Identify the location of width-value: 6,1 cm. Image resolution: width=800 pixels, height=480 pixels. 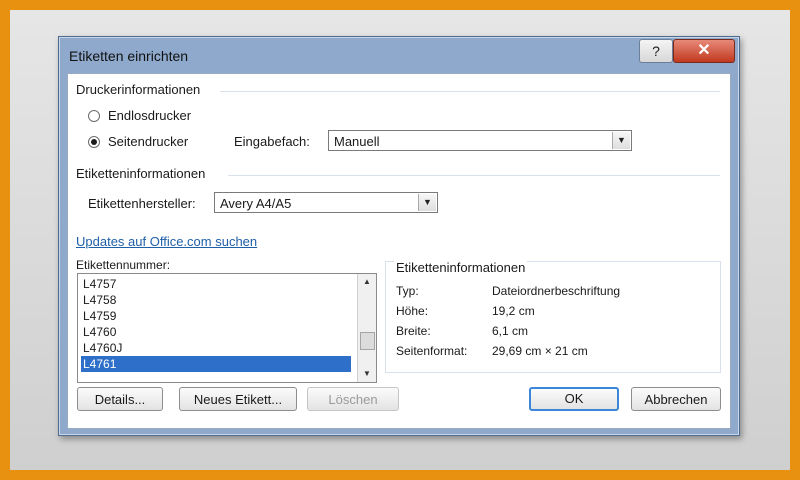
(510, 331).